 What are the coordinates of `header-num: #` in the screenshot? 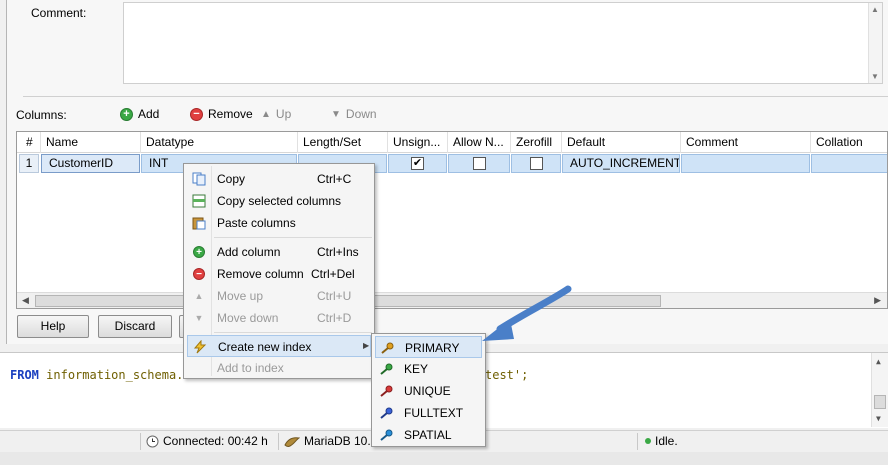 It's located at (29, 142).